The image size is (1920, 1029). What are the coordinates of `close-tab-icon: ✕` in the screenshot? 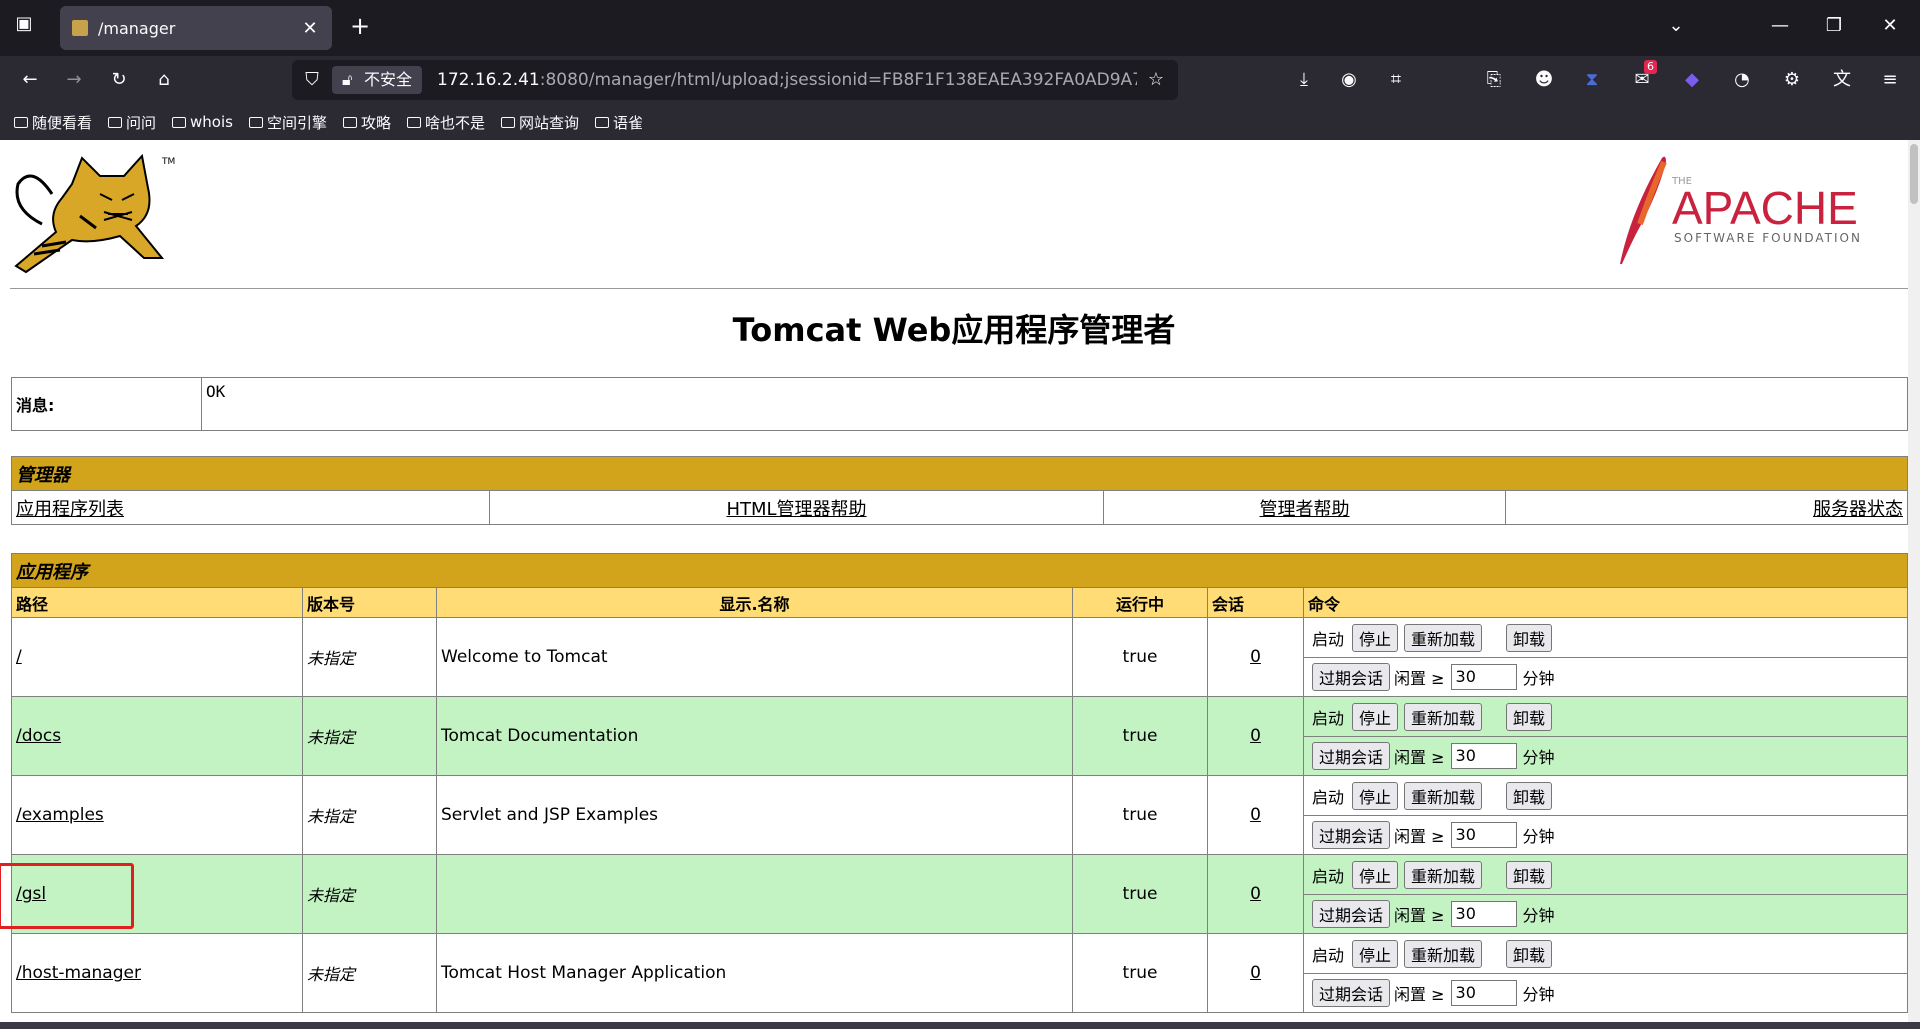 It's located at (310, 28).